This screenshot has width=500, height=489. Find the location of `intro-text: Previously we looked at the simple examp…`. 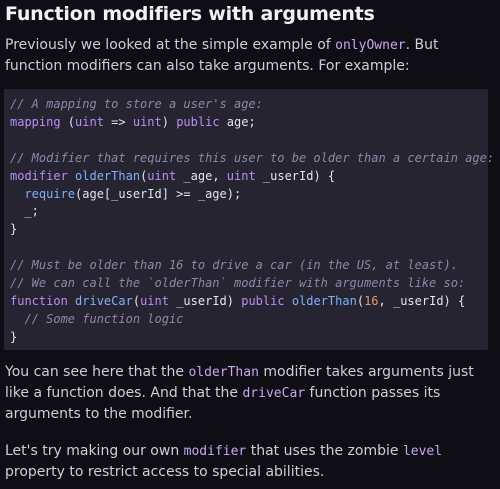

intro-text: Previously we looked at the simple examp… is located at coordinates (170, 45).